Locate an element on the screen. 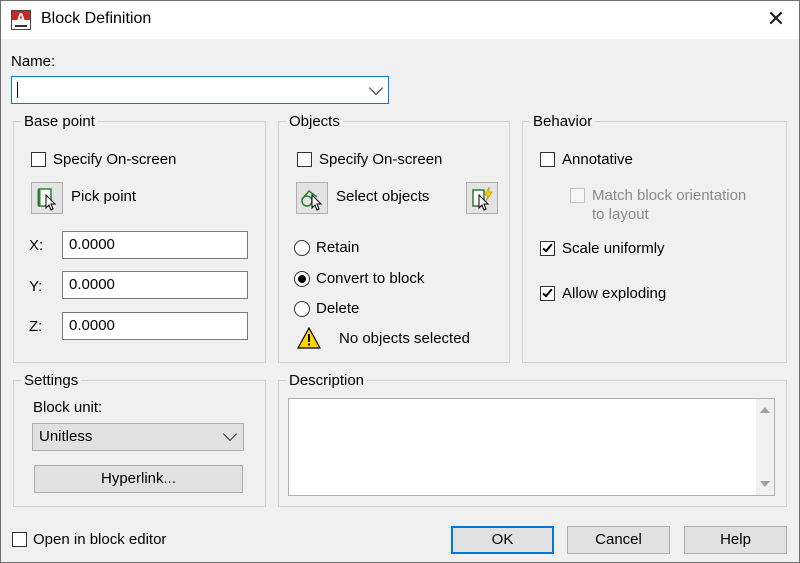 This screenshot has height=563, width=800. match-orientation-label-line2: to layout is located at coordinates (620, 214).